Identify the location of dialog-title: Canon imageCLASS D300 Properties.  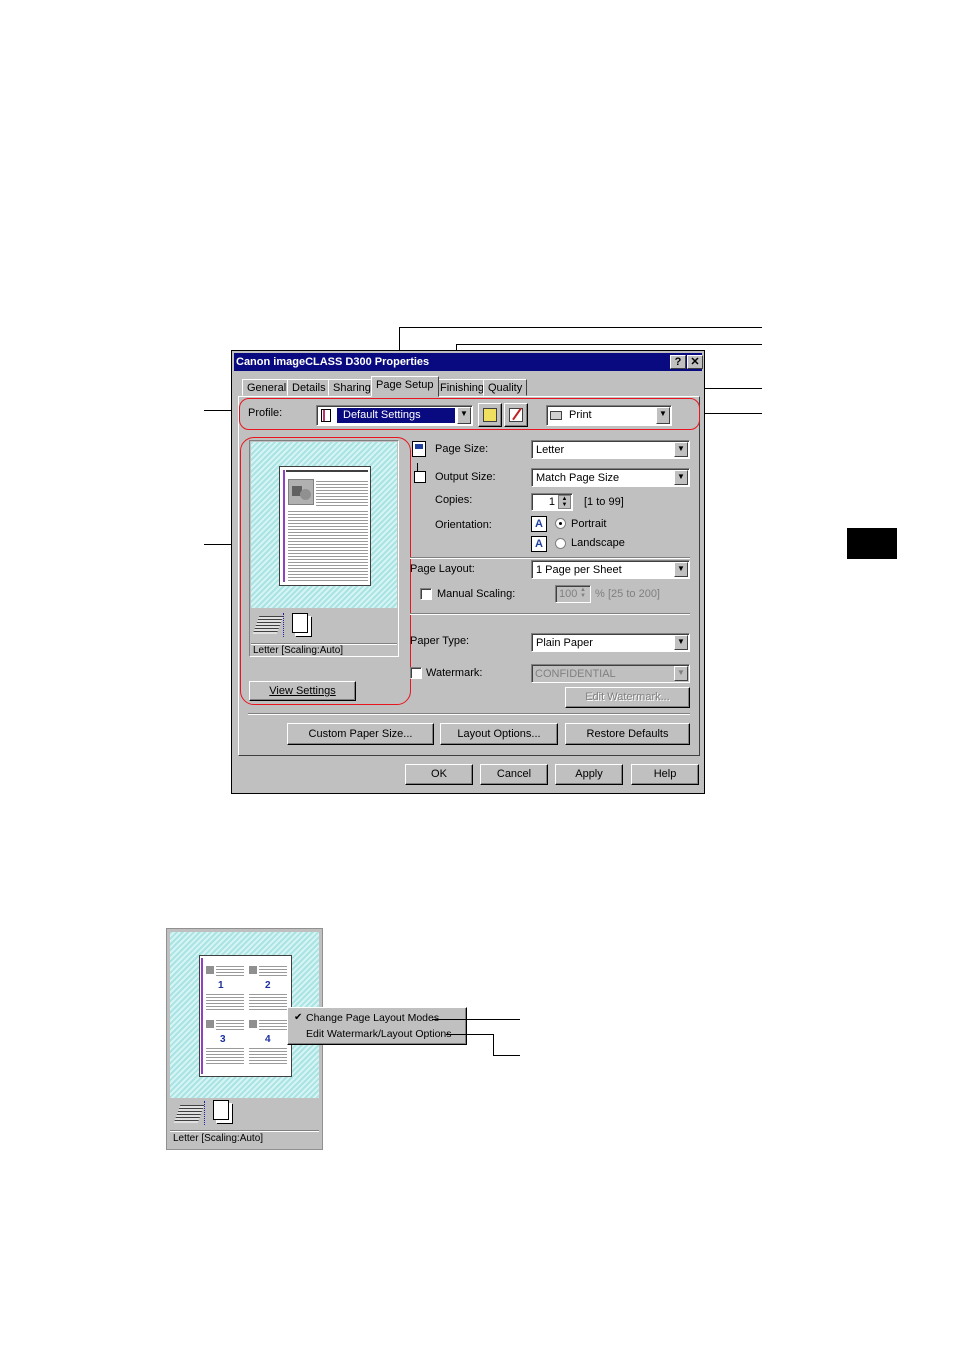
(333, 362).